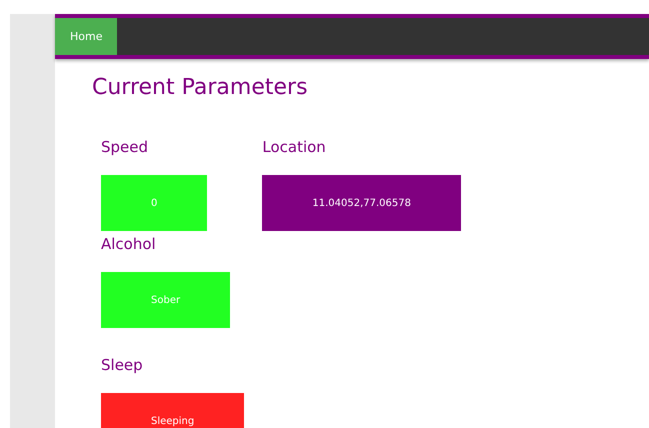 The height and width of the screenshot is (428, 649). What do you see at coordinates (128, 244) in the screenshot?
I see `parameter-label: Alcohol` at bounding box center [128, 244].